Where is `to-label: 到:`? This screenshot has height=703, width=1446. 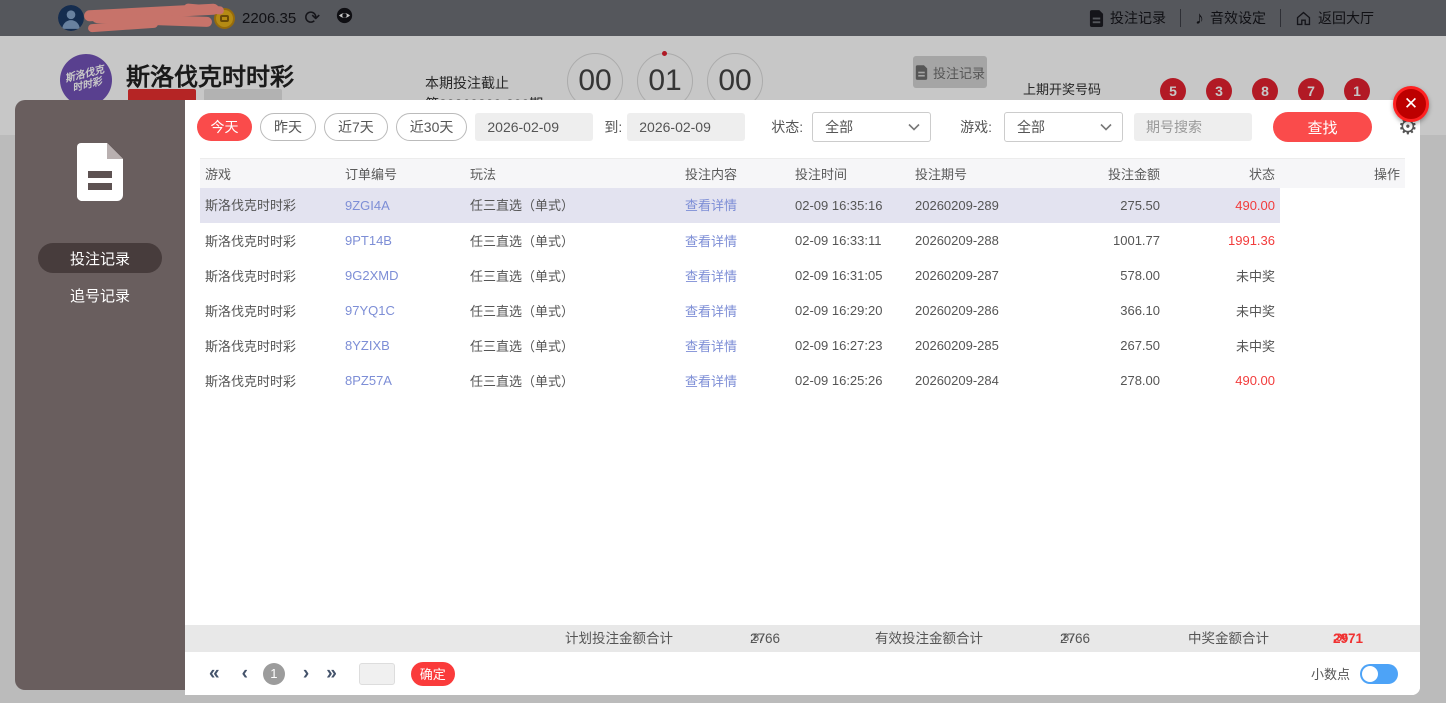 to-label: 到: is located at coordinates (613, 127).